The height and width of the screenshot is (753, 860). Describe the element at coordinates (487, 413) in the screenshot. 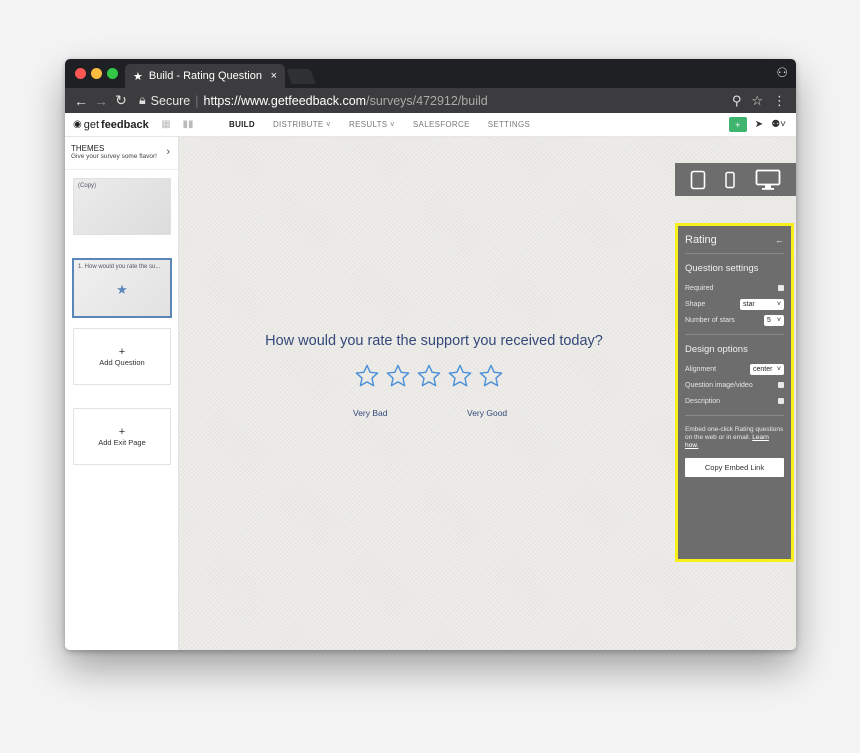

I see `scale-high-label: Very Good` at that location.